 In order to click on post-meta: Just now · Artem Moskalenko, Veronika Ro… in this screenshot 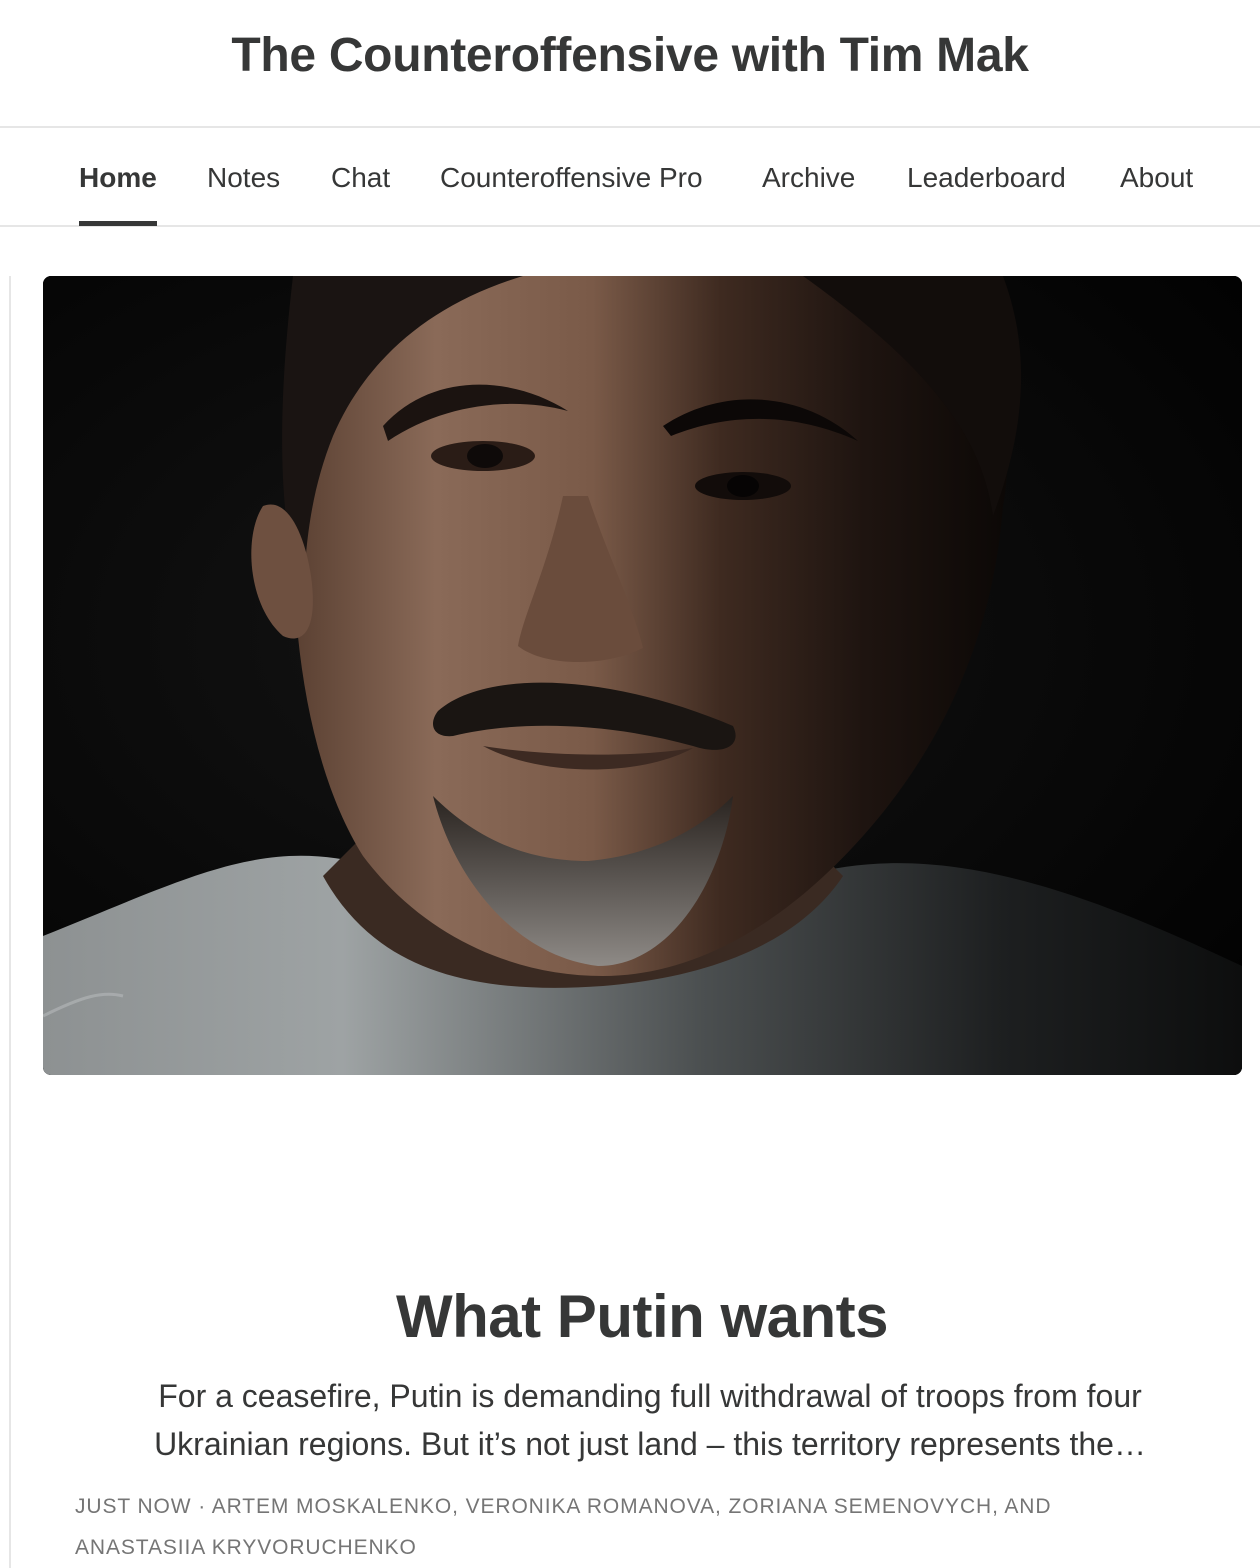, I will do `click(605, 1527)`.